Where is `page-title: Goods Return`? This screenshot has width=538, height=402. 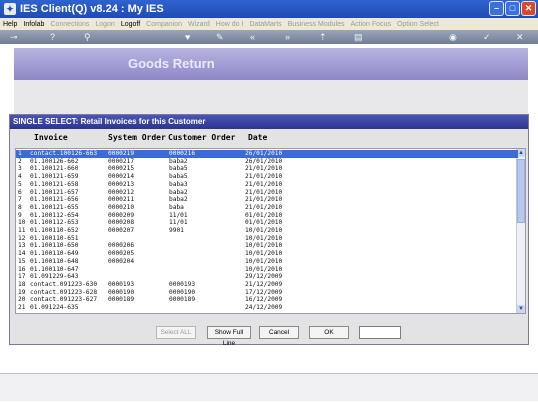 page-title: Goods Return is located at coordinates (171, 63).